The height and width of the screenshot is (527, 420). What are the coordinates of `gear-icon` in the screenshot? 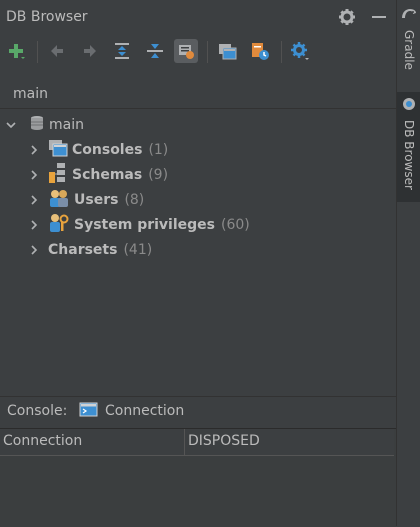 It's located at (347, 17).